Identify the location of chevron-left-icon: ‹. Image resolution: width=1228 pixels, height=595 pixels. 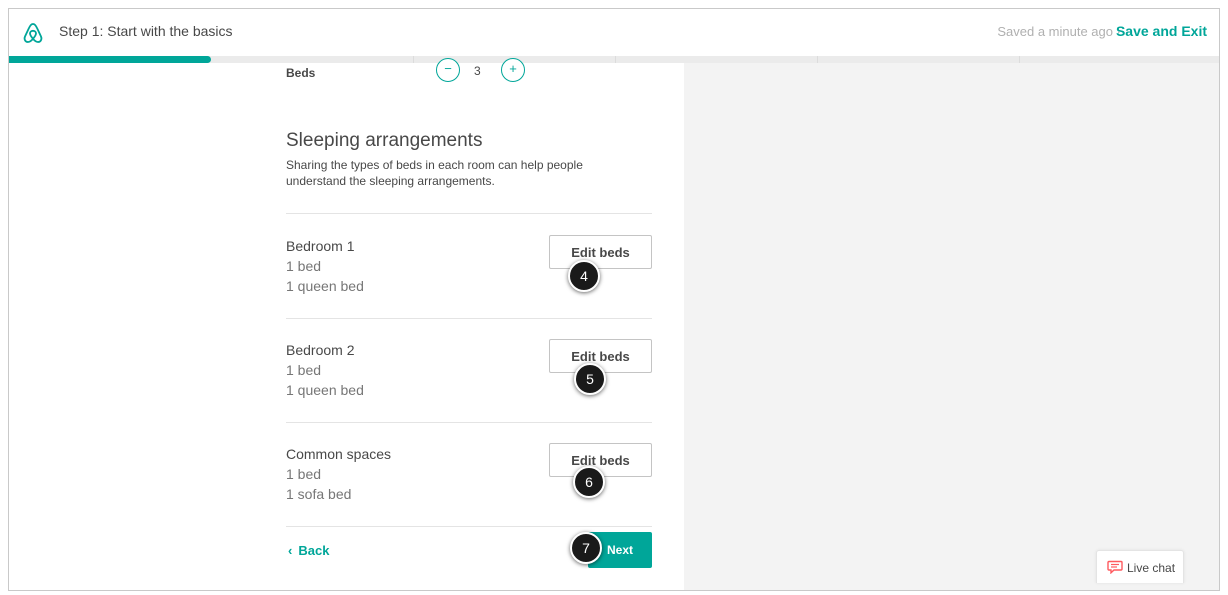
(290, 550).